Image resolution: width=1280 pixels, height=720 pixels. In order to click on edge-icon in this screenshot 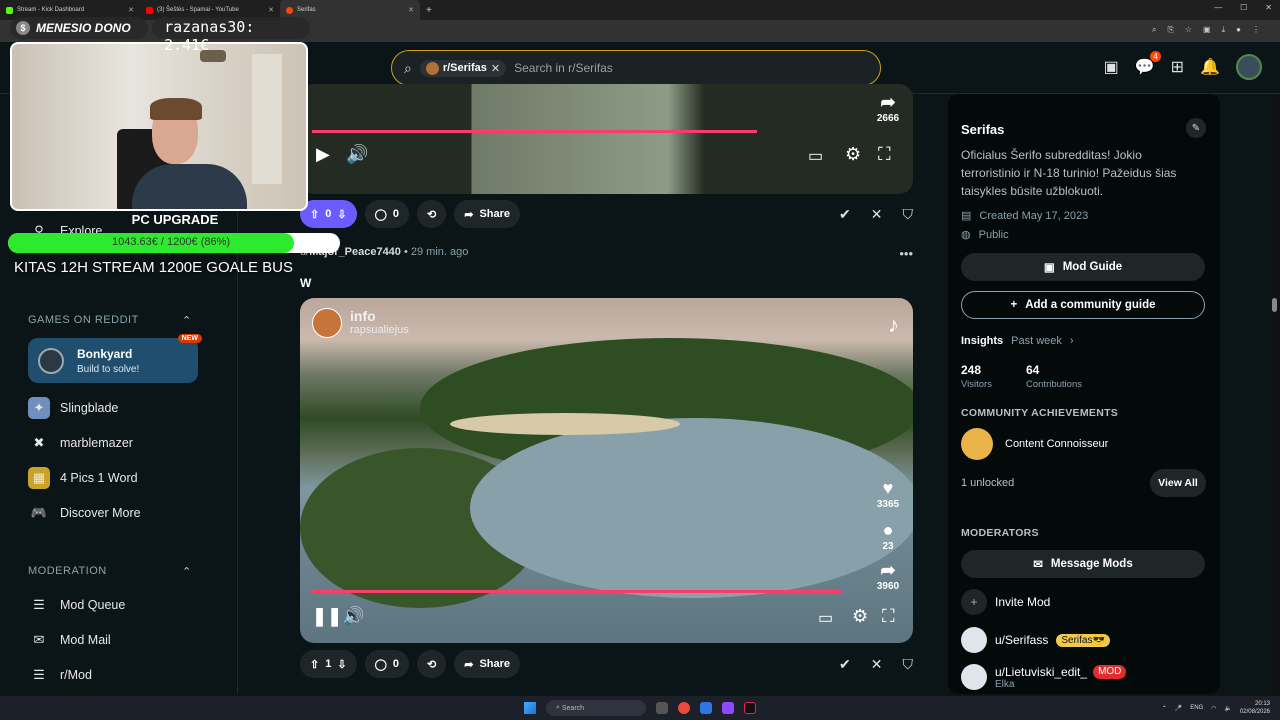, I will do `click(706, 708)`.